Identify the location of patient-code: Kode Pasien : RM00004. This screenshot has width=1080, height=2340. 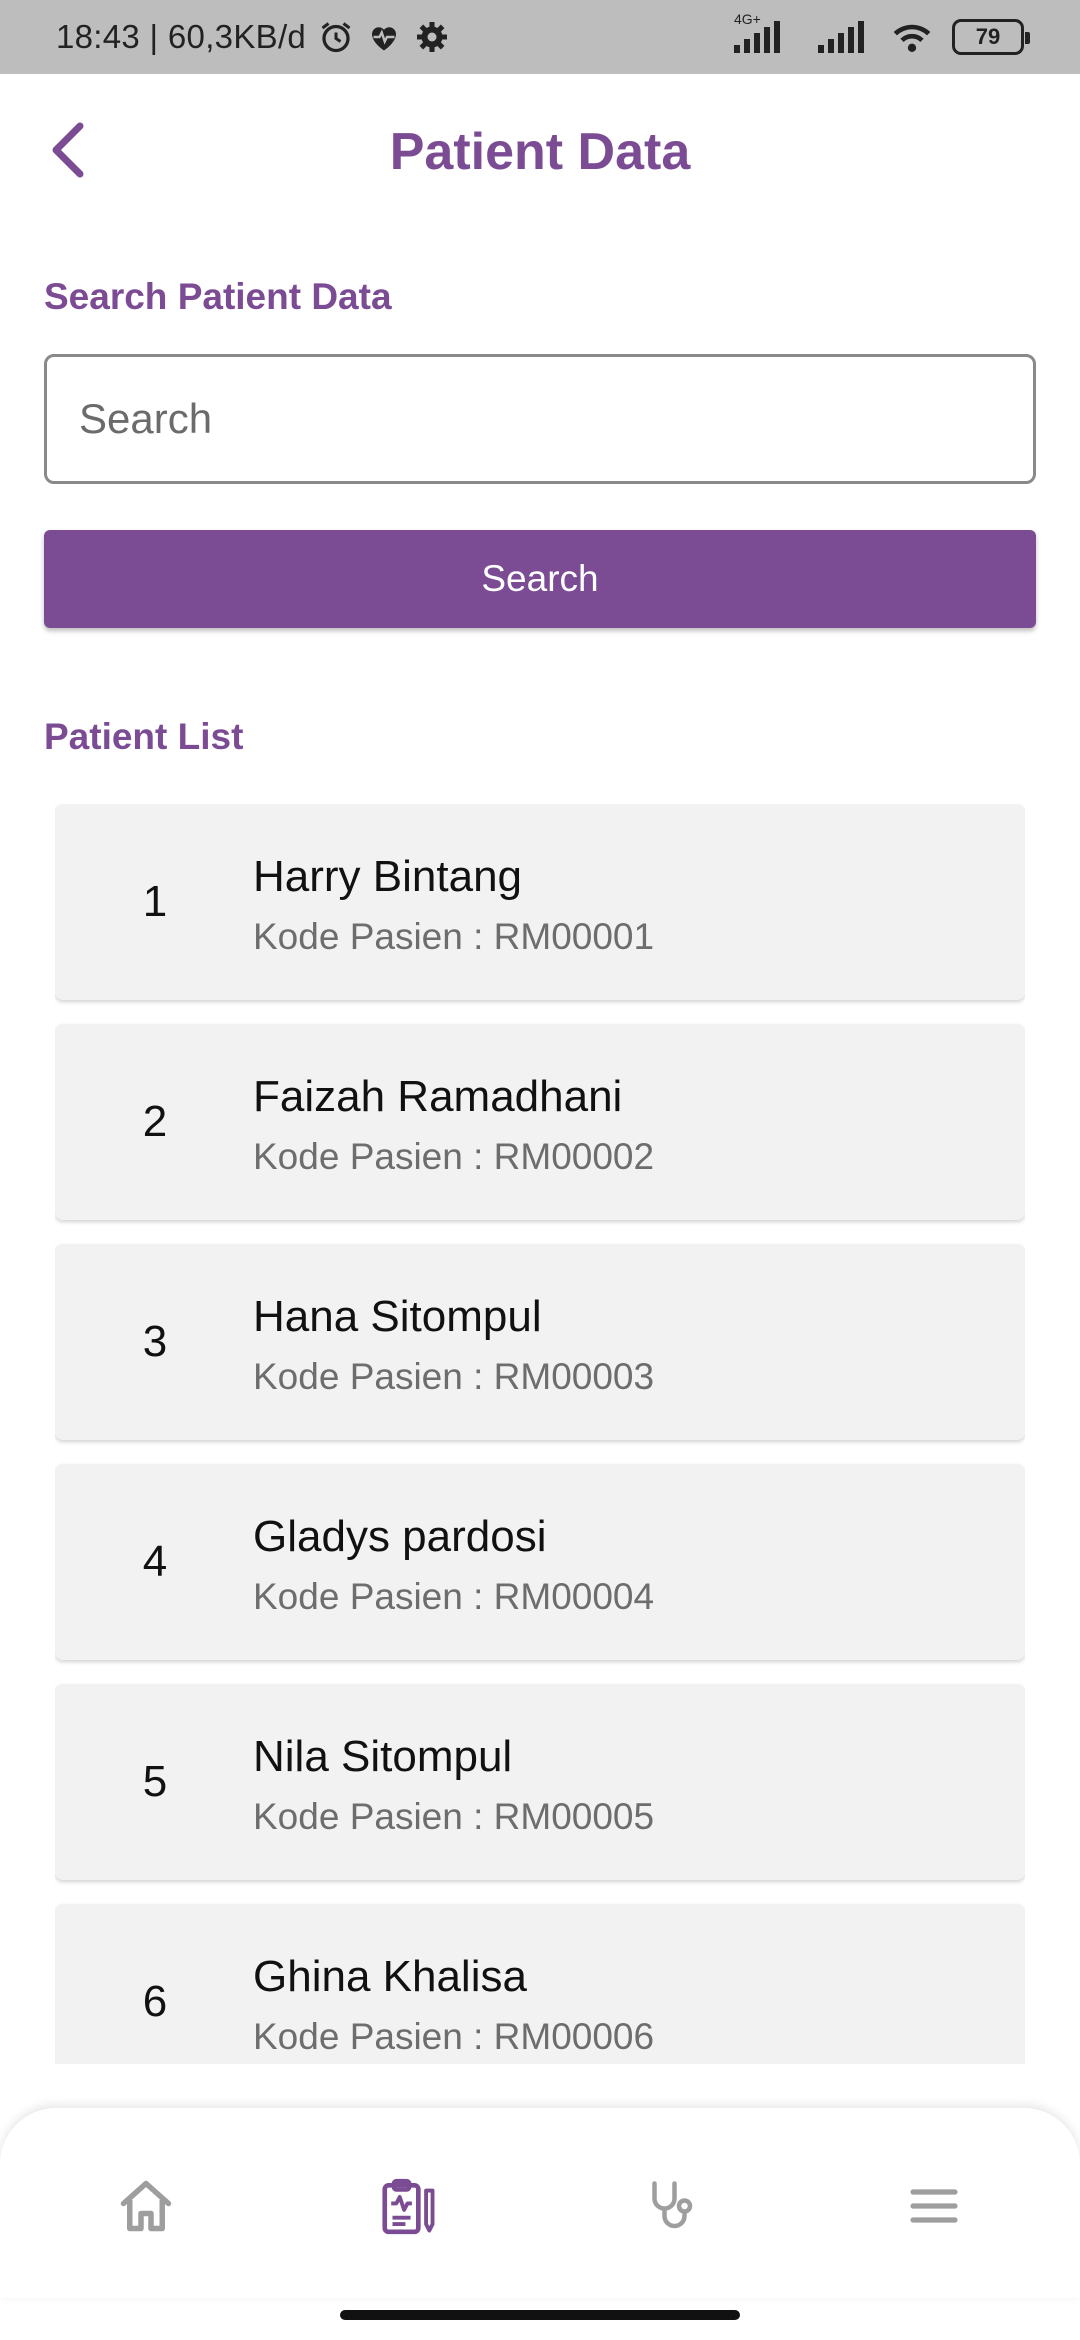
(454, 1596).